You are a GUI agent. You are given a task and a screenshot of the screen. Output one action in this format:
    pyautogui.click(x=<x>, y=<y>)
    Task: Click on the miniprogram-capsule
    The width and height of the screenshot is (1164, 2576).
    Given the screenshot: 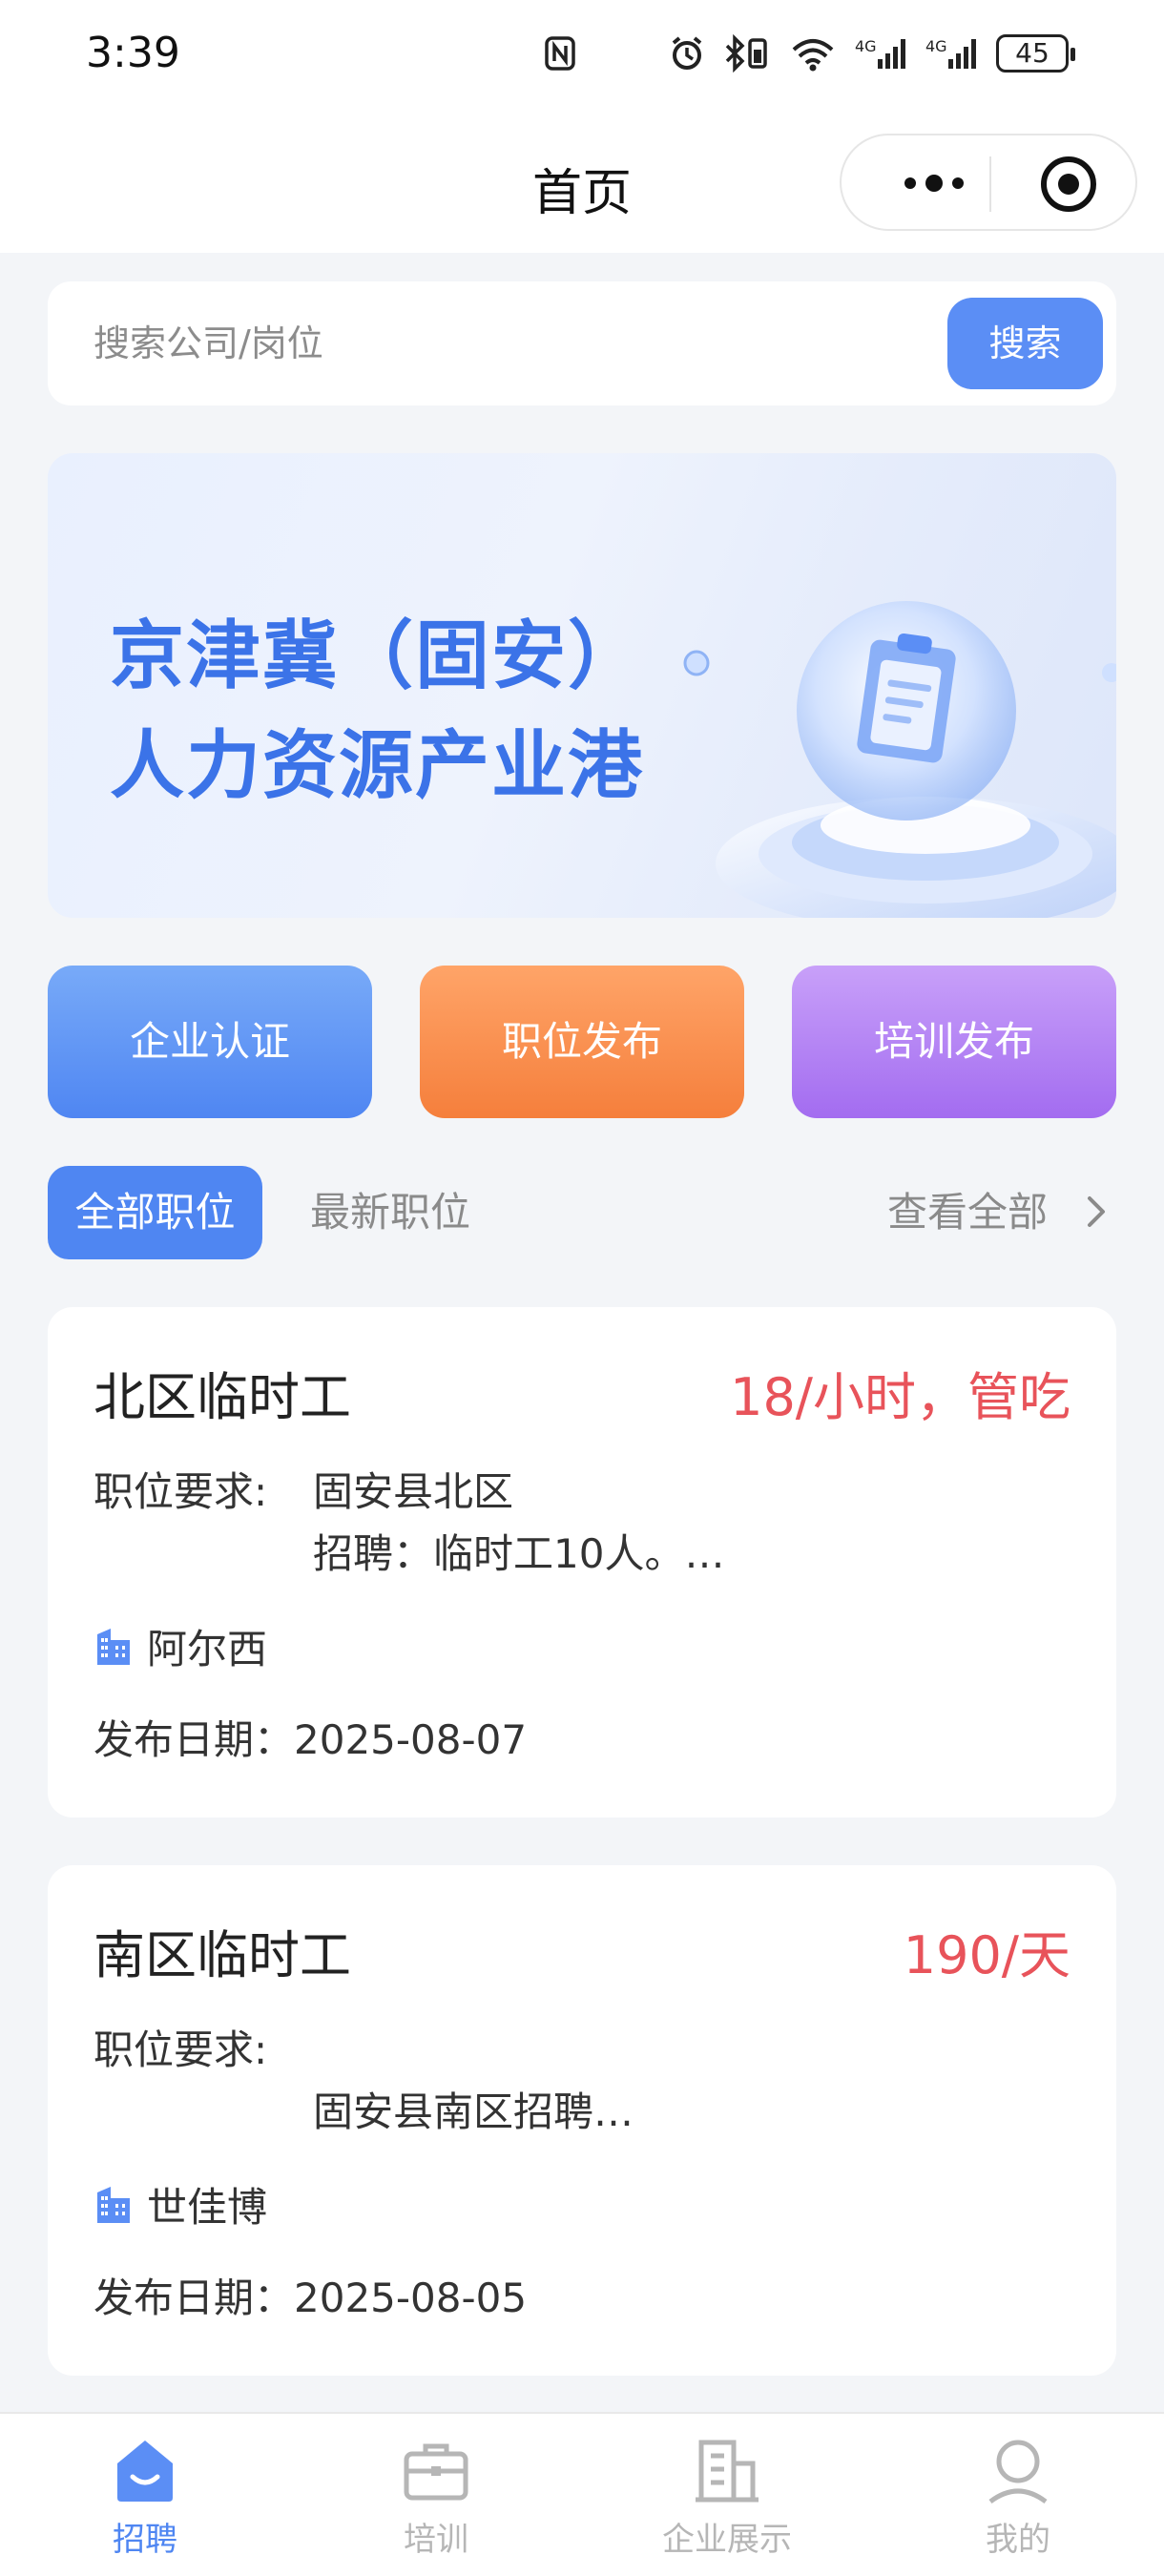 What is the action you would take?
    pyautogui.click(x=988, y=182)
    